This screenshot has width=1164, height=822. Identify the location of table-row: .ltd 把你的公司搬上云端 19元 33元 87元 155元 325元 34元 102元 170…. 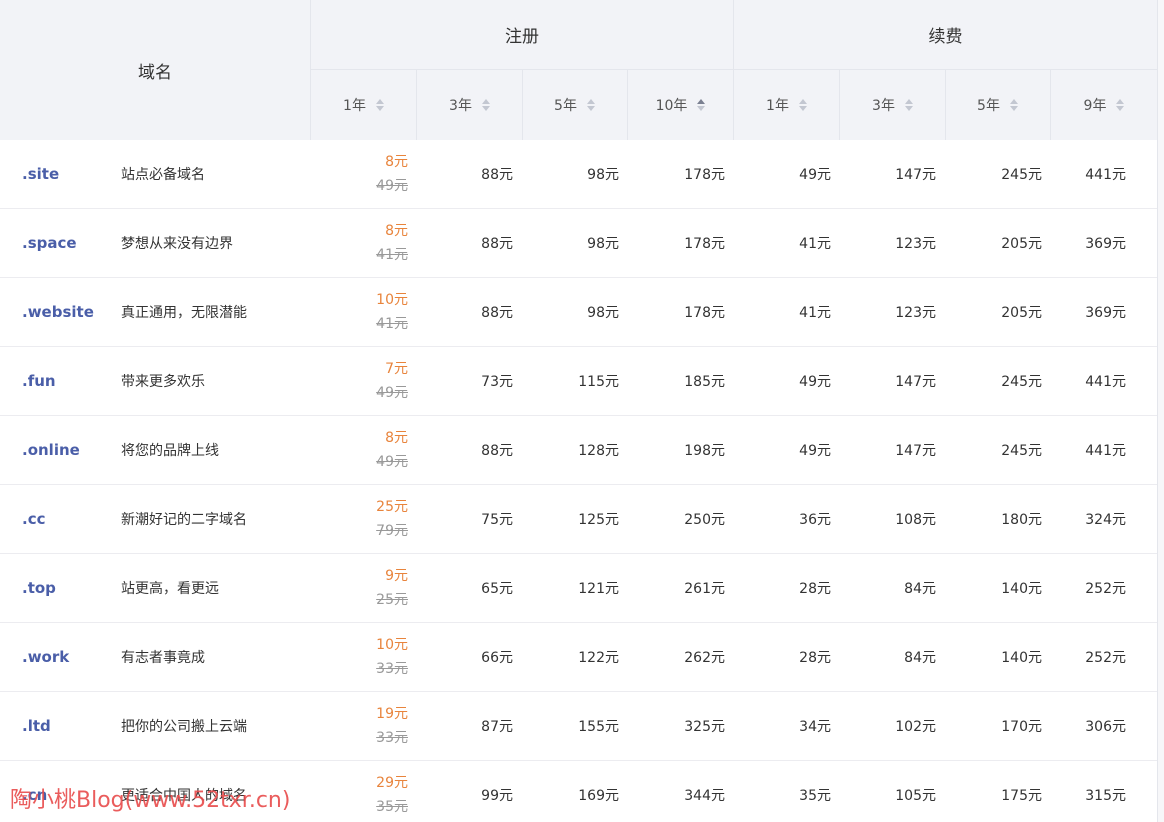
(578, 726).